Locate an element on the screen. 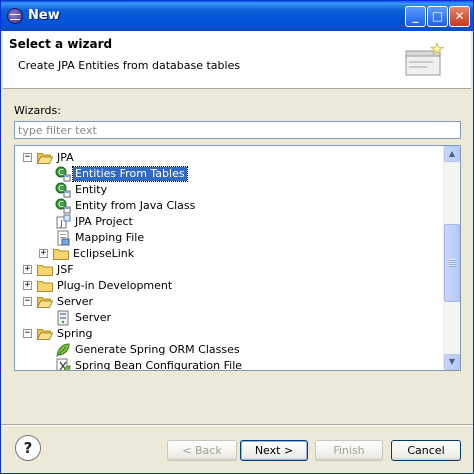  wizards-label: Wizards: is located at coordinates (37, 110).